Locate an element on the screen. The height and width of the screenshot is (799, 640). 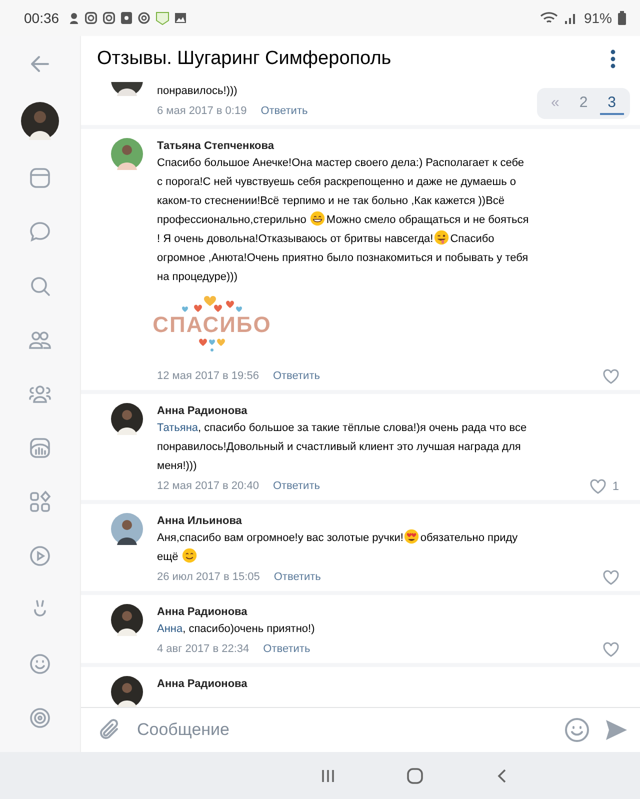
shield-icon is located at coordinates (163, 18).